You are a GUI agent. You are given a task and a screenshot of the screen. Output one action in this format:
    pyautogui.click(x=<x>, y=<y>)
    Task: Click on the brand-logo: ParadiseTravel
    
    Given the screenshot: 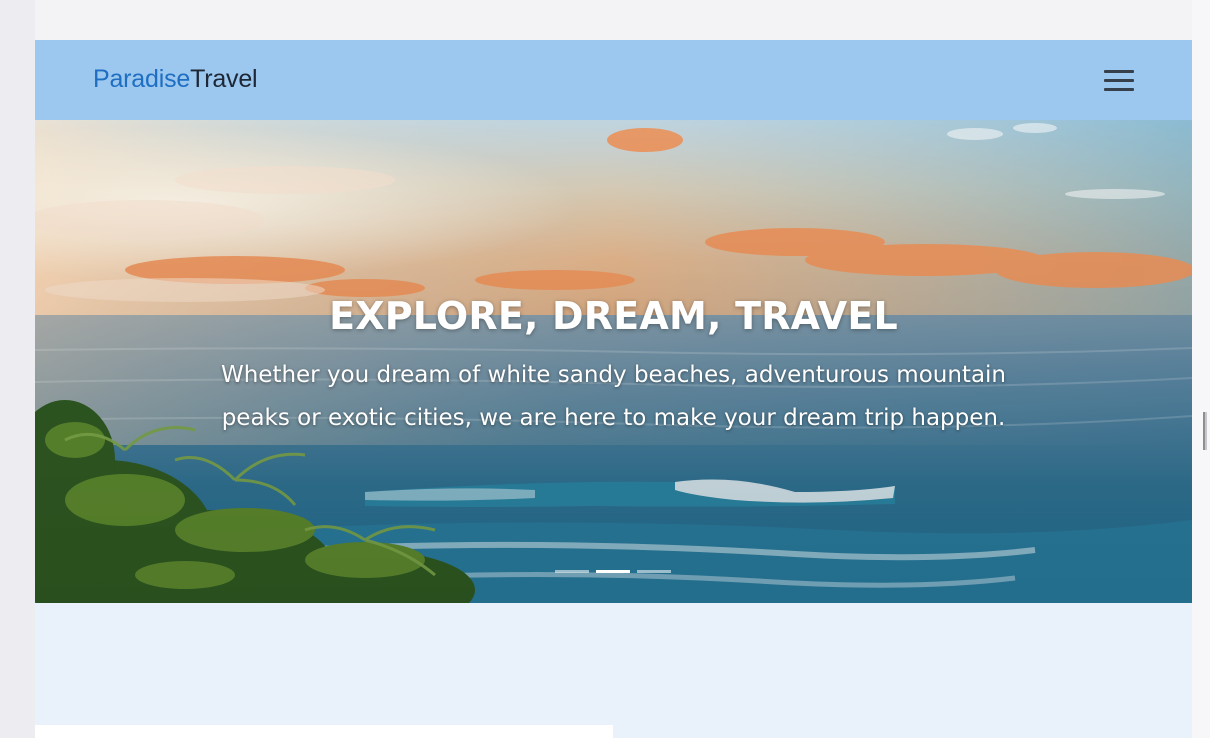 What is the action you would take?
    pyautogui.click(x=175, y=79)
    